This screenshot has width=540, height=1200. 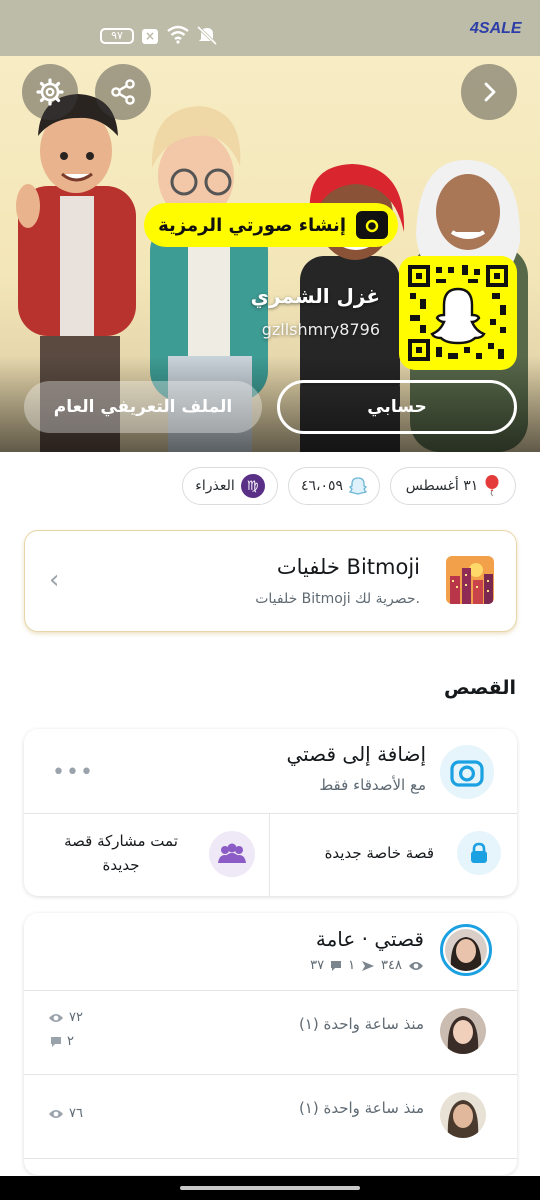 I want to click on chevron-left-icon: ‹, so click(x=54, y=580).